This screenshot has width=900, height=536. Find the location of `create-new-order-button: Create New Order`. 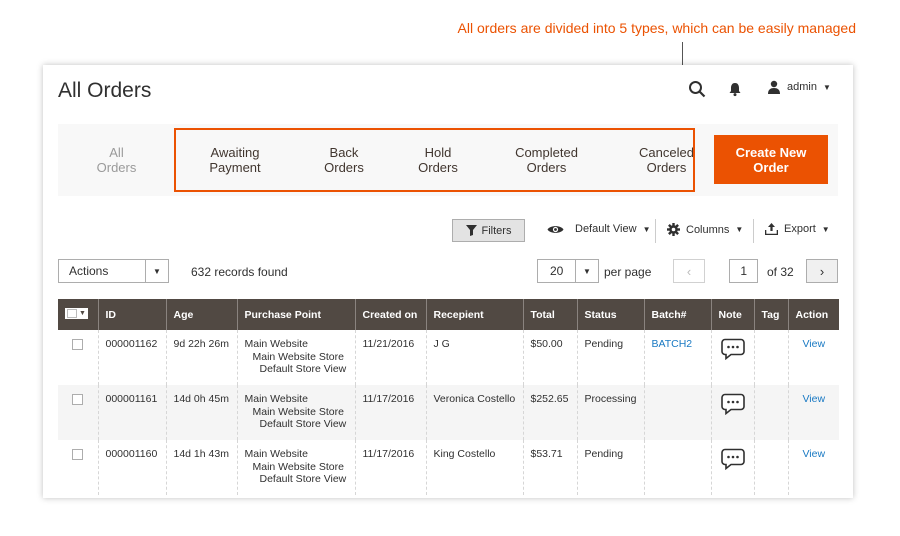

create-new-order-button: Create New Order is located at coordinates (771, 159).